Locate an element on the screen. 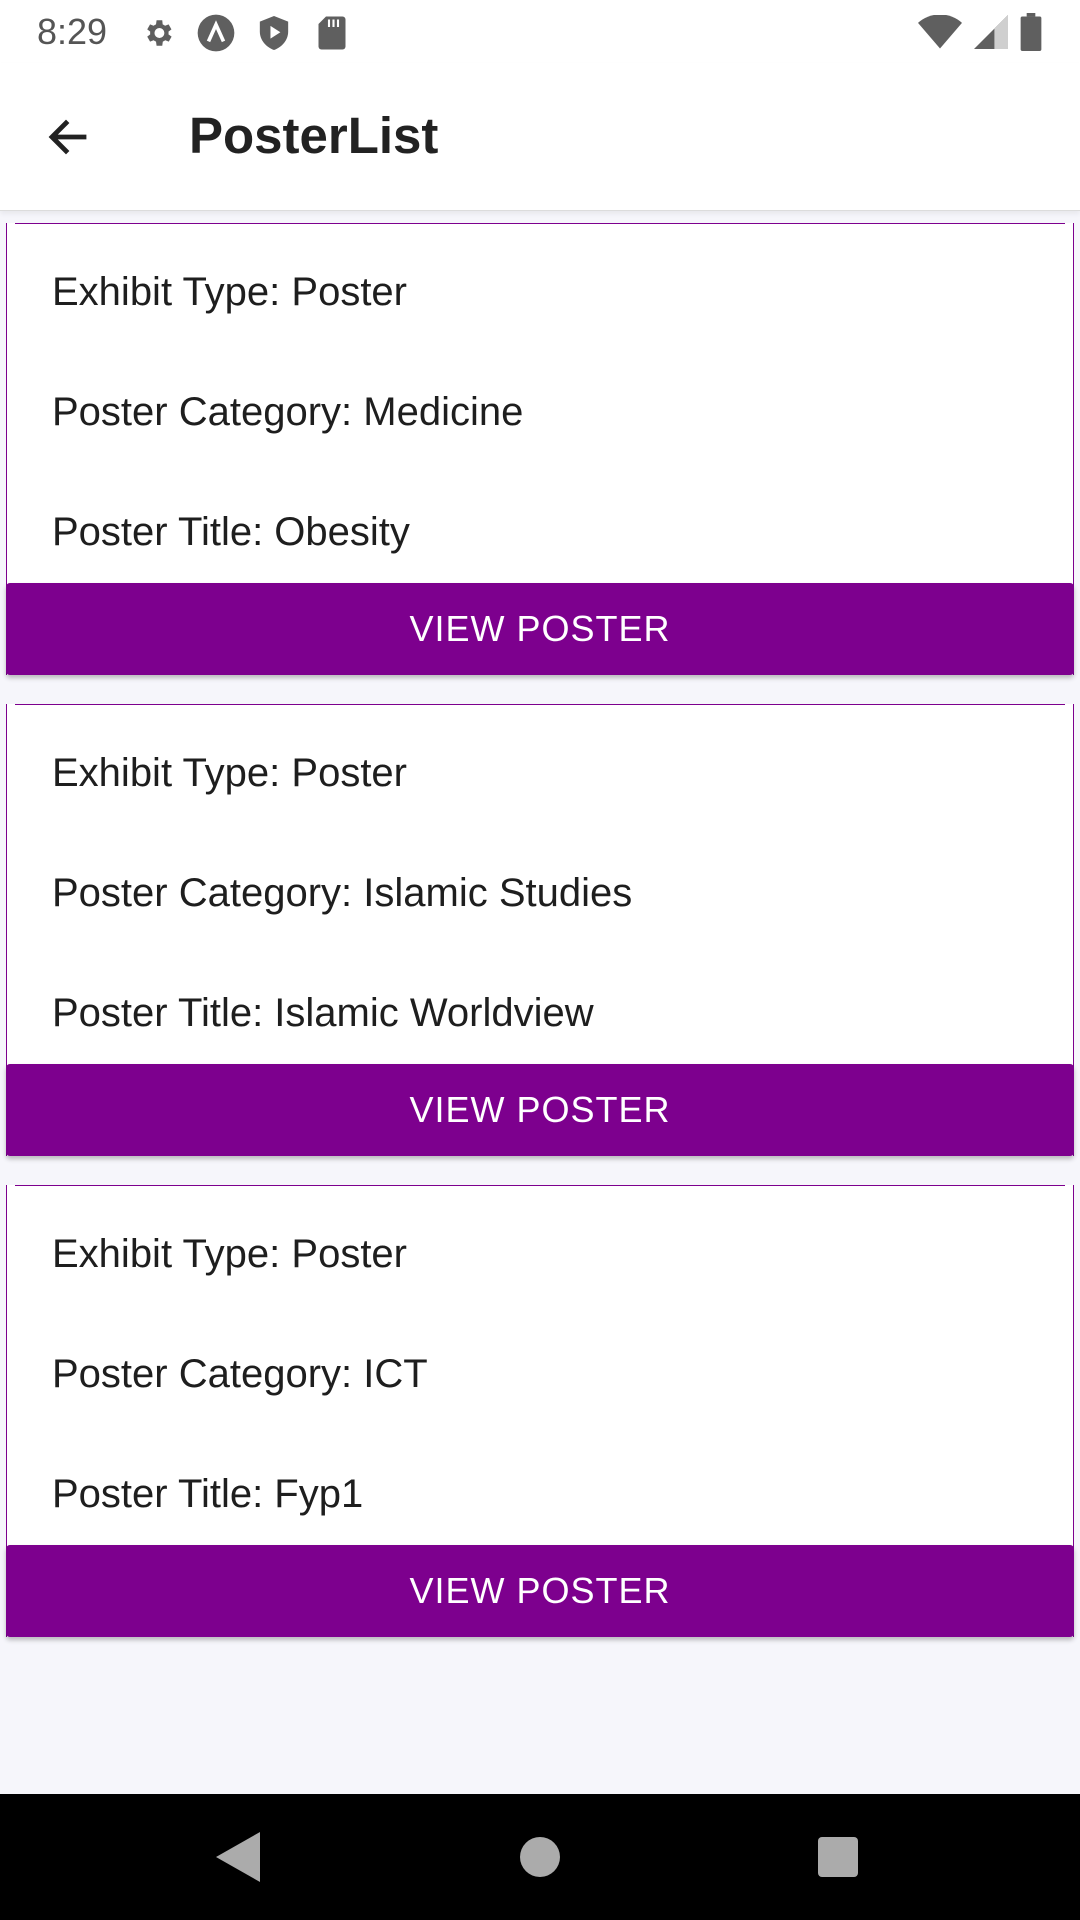  poster-title-text: Poster Title: Fyp1 is located at coordinates (208, 1494).